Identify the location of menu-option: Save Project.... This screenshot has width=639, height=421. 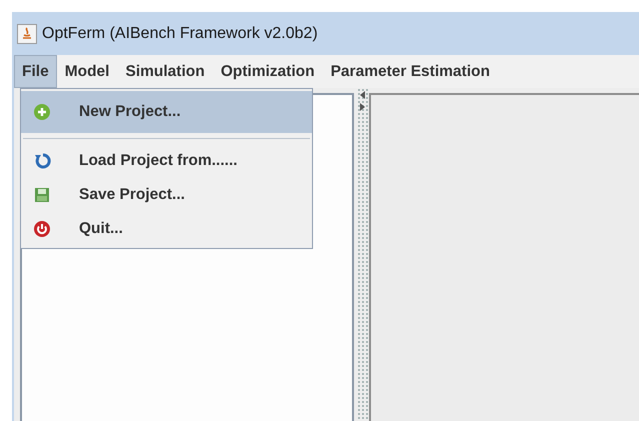
(166, 195).